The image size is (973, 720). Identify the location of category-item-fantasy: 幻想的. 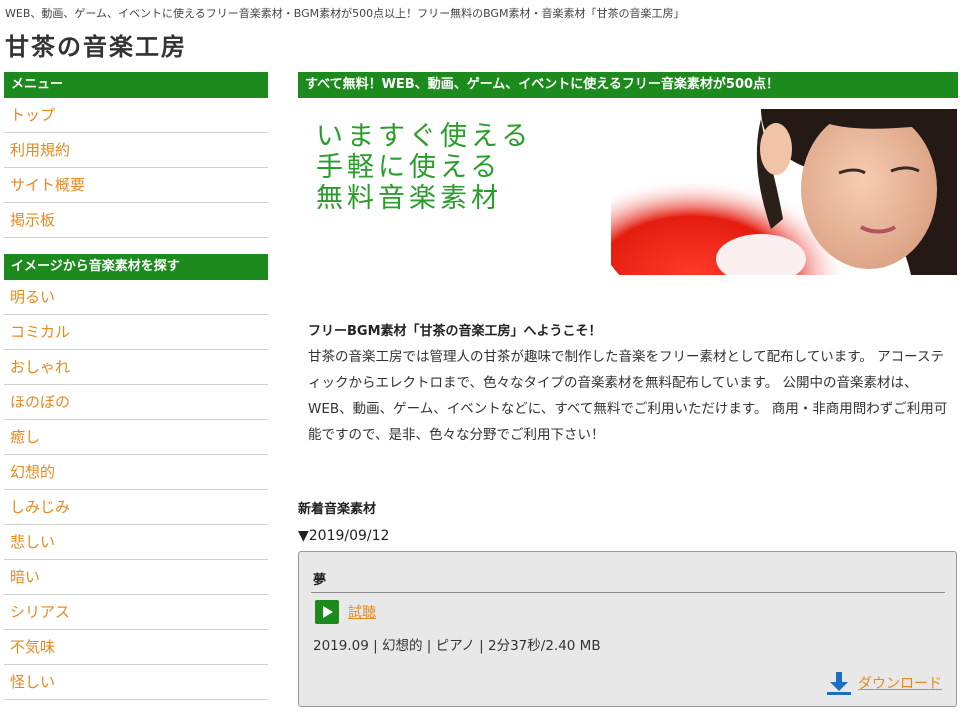
(136, 472).